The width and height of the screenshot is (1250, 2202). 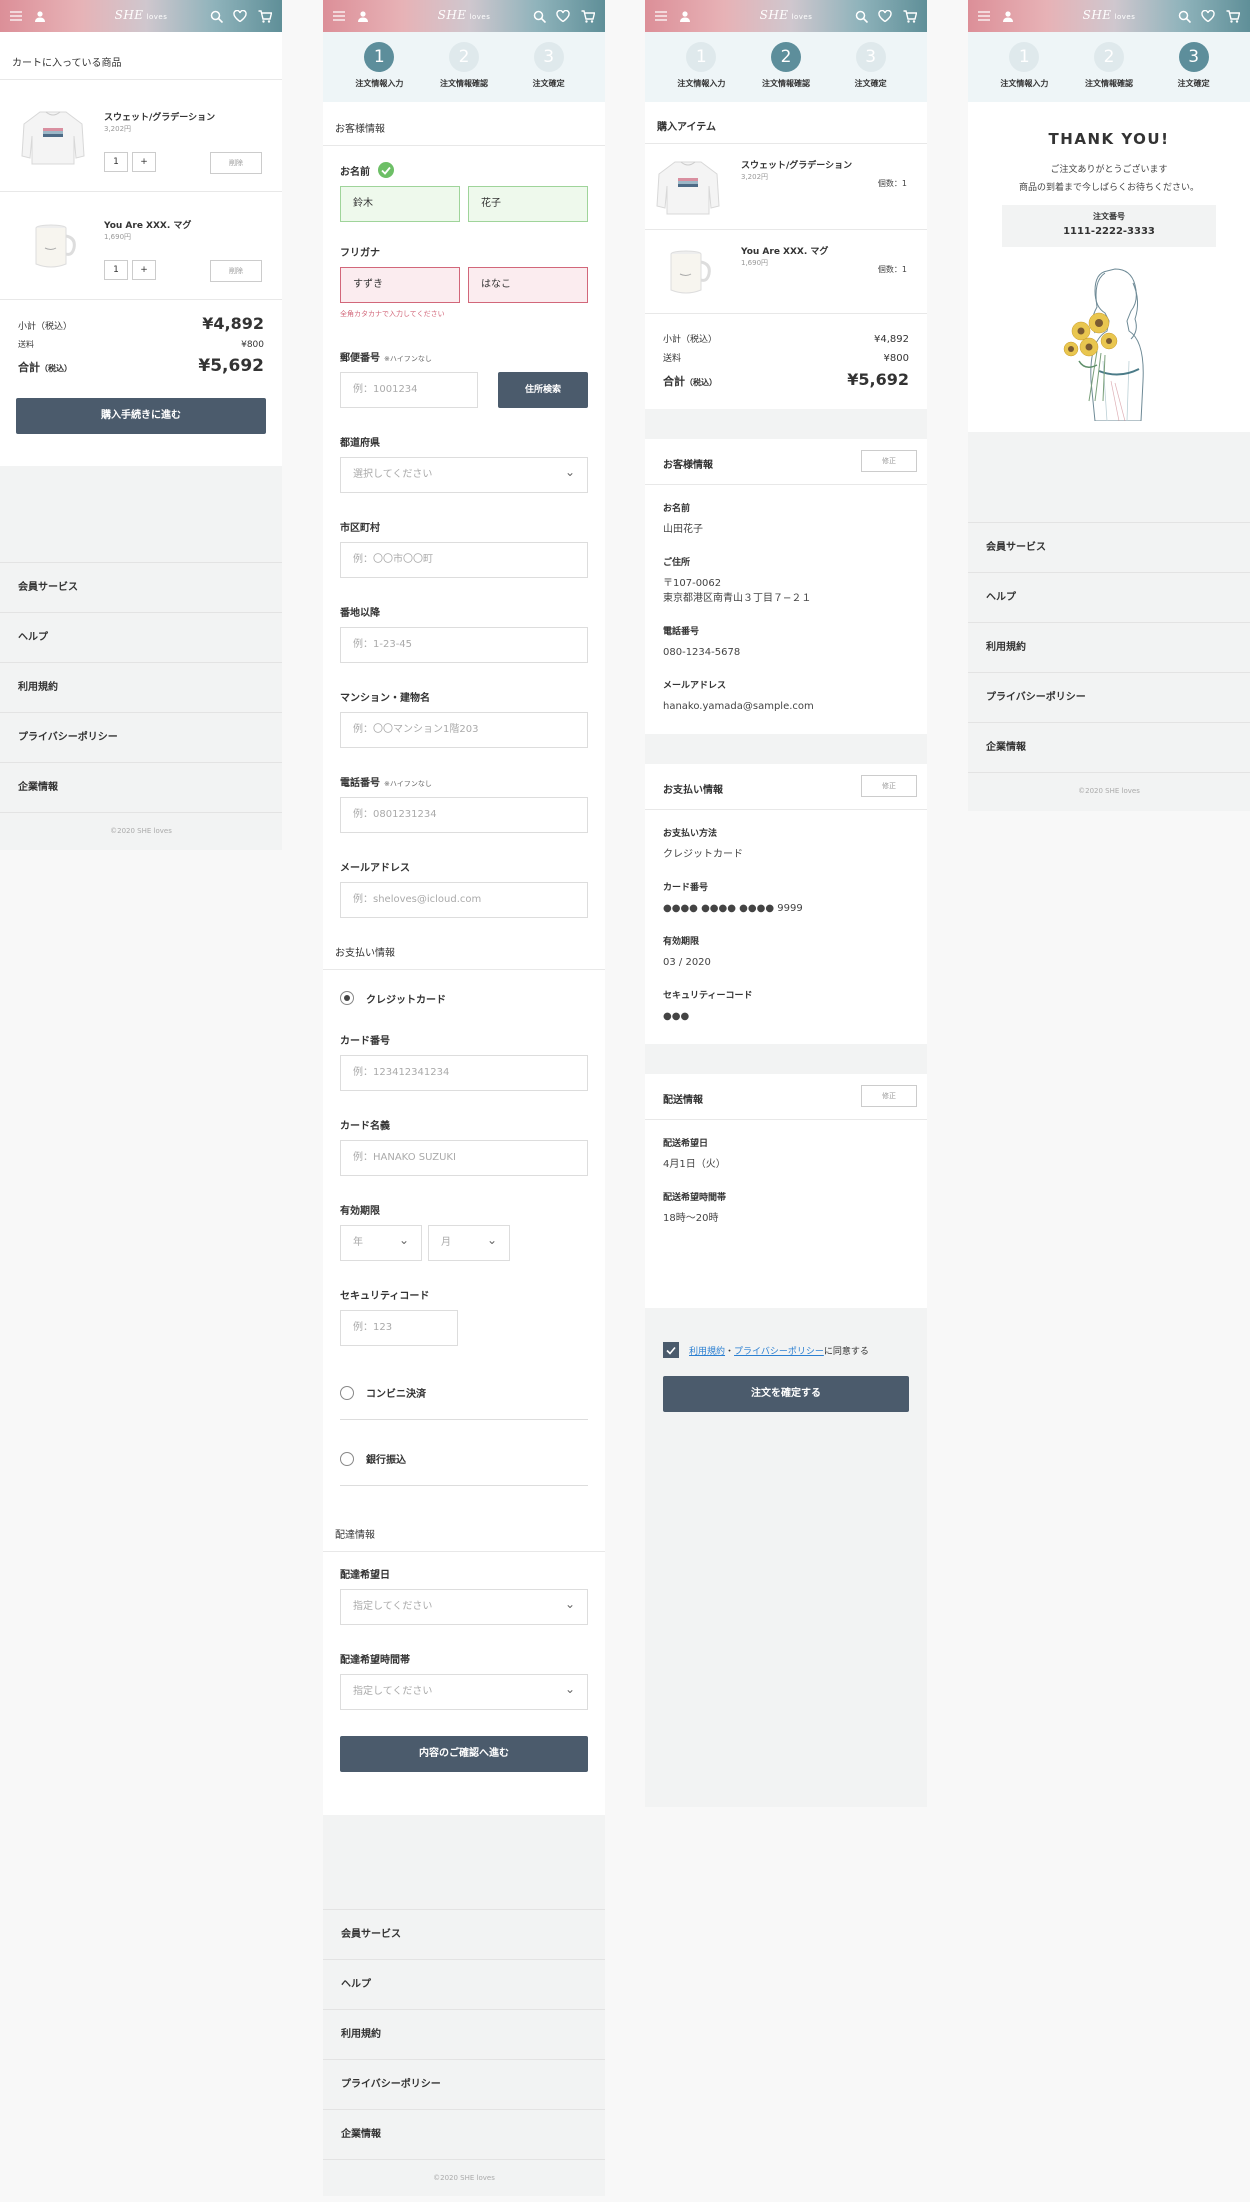 I want to click on order-summary: 小計（税込） ¥4,892 送料 ¥800 合計（税込） ¥5,692, so click(x=786, y=361).